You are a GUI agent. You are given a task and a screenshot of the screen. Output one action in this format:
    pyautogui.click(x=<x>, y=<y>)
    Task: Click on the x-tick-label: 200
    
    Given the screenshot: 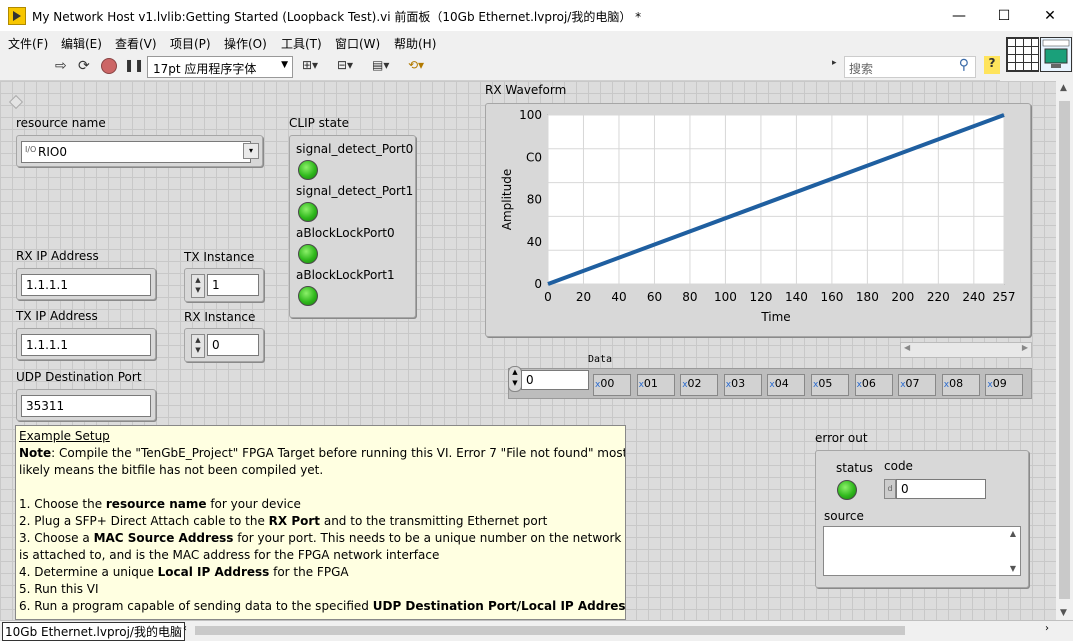 What is the action you would take?
    pyautogui.click(x=902, y=297)
    